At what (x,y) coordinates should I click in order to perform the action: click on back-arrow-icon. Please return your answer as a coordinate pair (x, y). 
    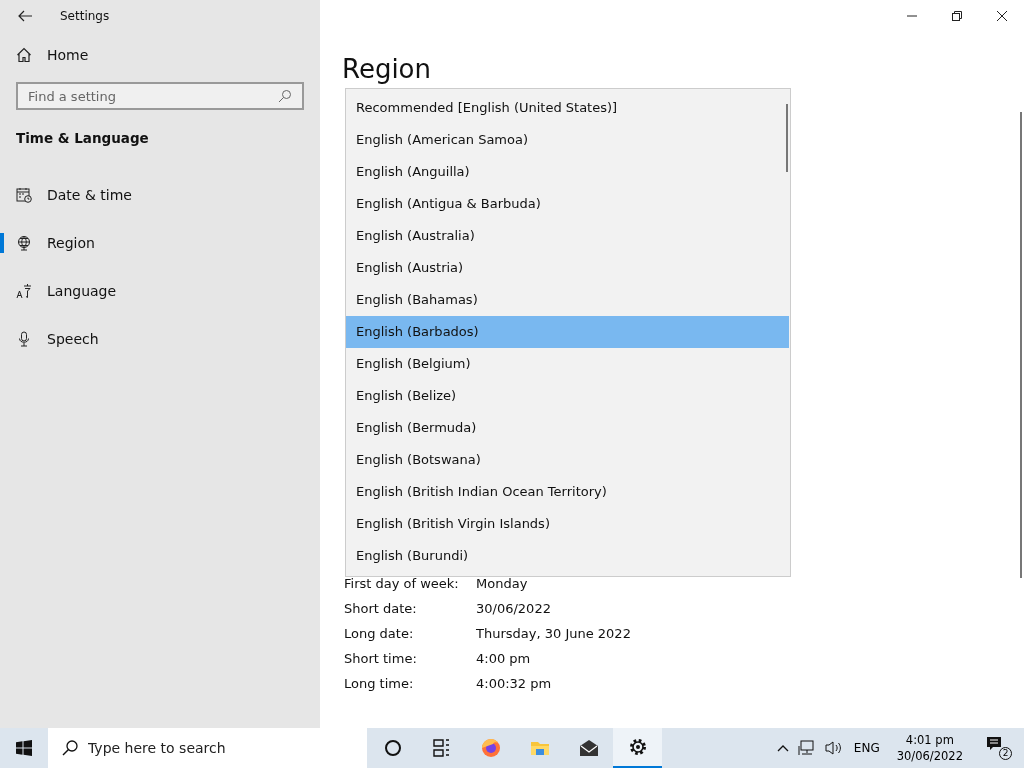
    Looking at the image, I should click on (25, 16).